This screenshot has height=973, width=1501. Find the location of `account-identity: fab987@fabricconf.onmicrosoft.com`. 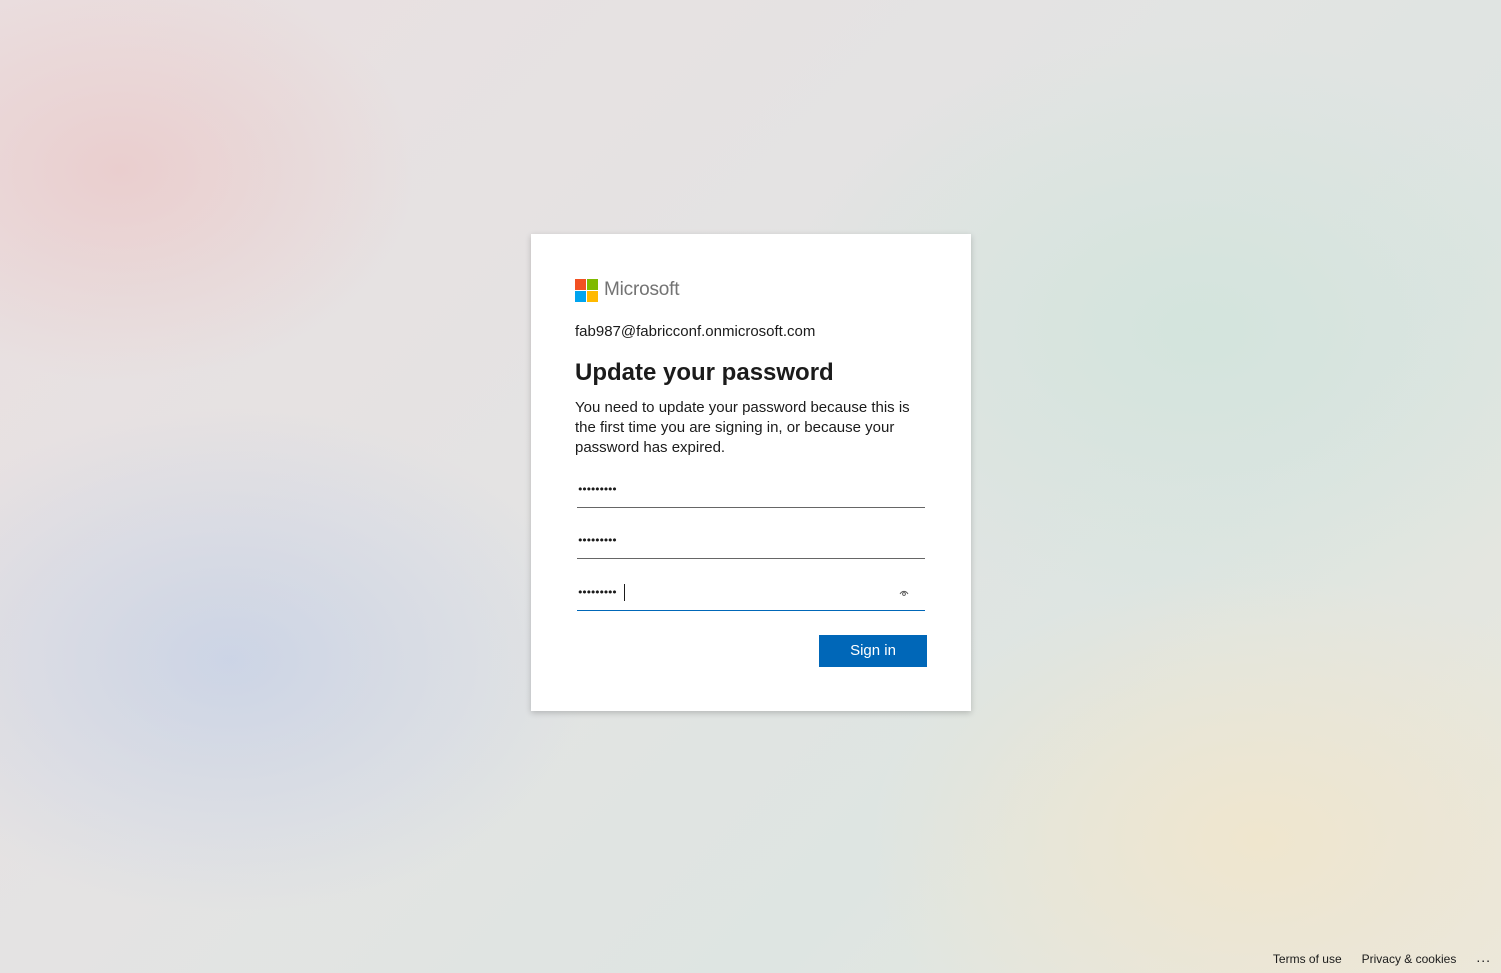

account-identity: fab987@fabricconf.onmicrosoft.com is located at coordinates (695, 331).